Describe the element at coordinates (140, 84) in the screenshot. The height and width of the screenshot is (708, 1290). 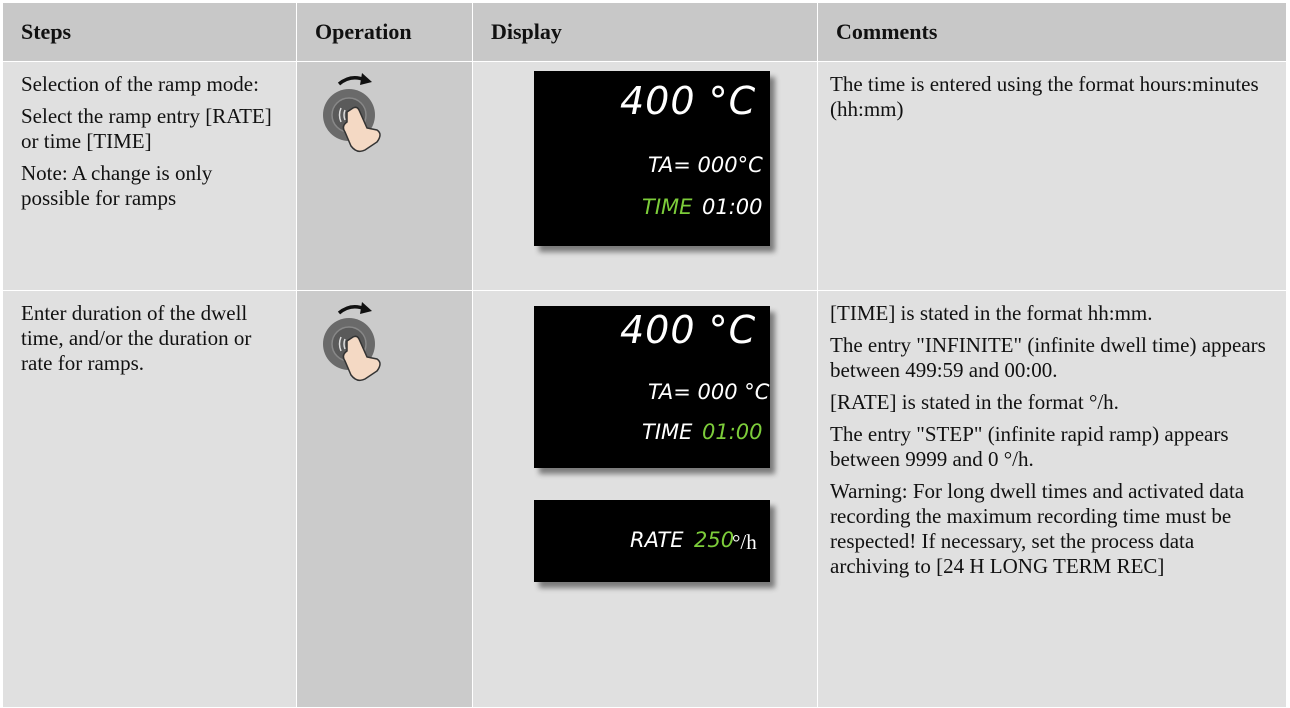
I see `step-text: Selection of the ramp mode:` at that location.